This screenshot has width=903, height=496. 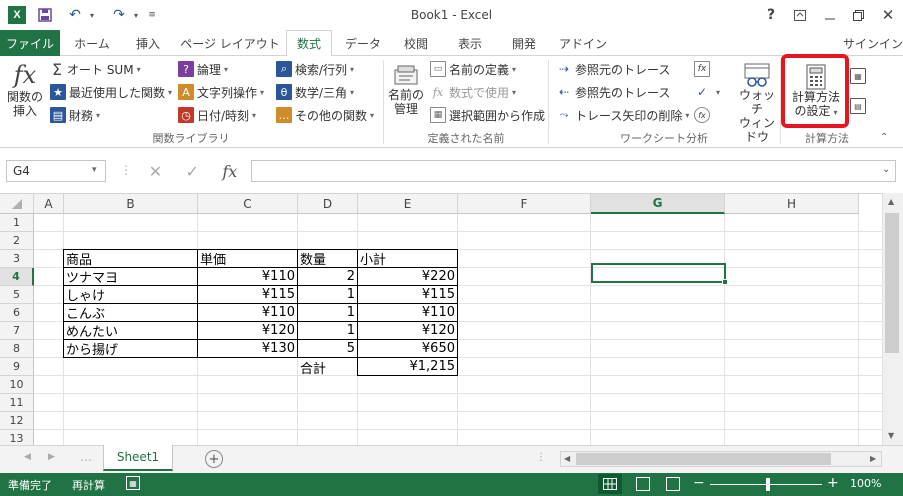 I want to click on table-cell-subtotal: ¥110, so click(x=407, y=312).